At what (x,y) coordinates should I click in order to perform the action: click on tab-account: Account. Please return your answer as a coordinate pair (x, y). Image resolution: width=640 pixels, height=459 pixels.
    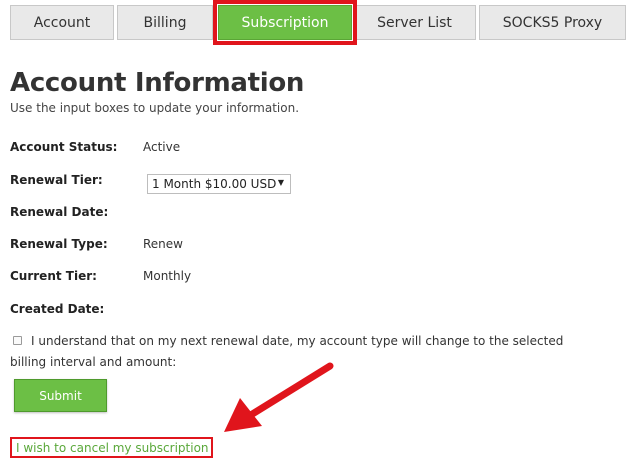
    Looking at the image, I should click on (62, 22).